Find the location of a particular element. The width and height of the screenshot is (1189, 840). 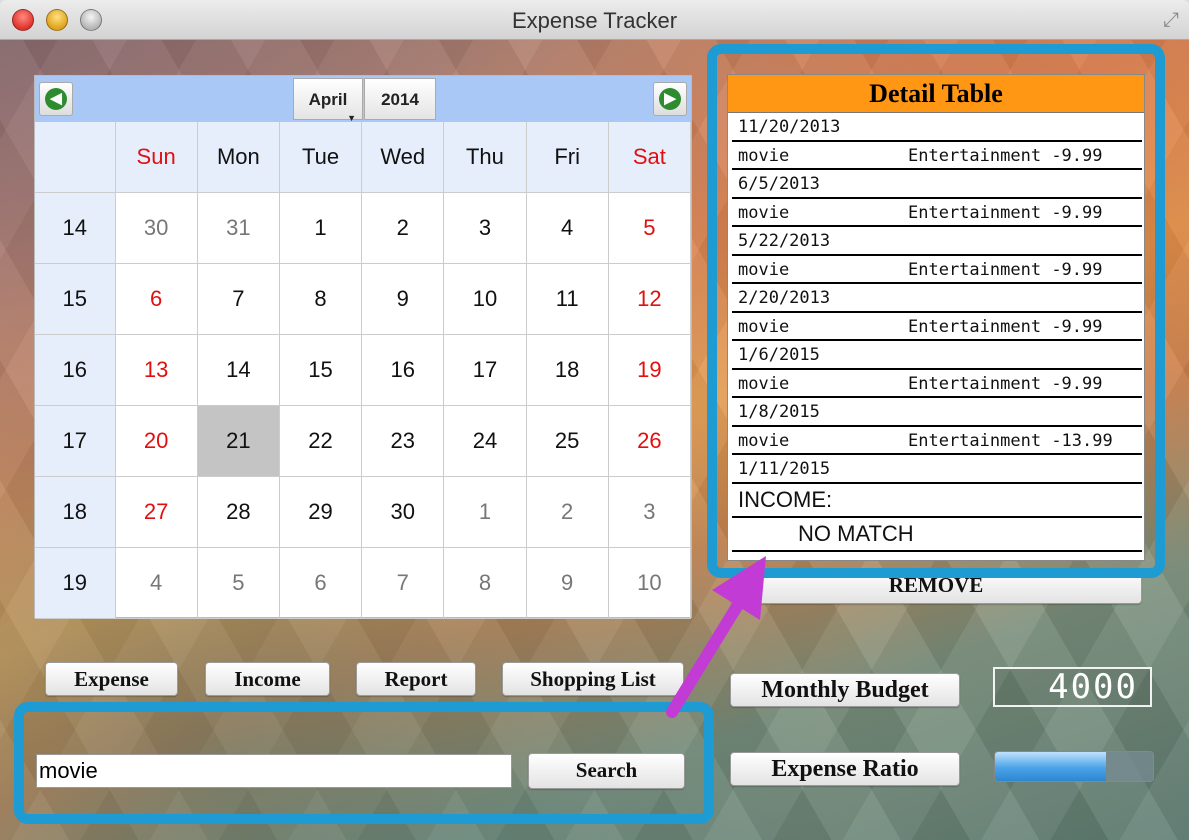

income-button: Income is located at coordinates (267, 679).